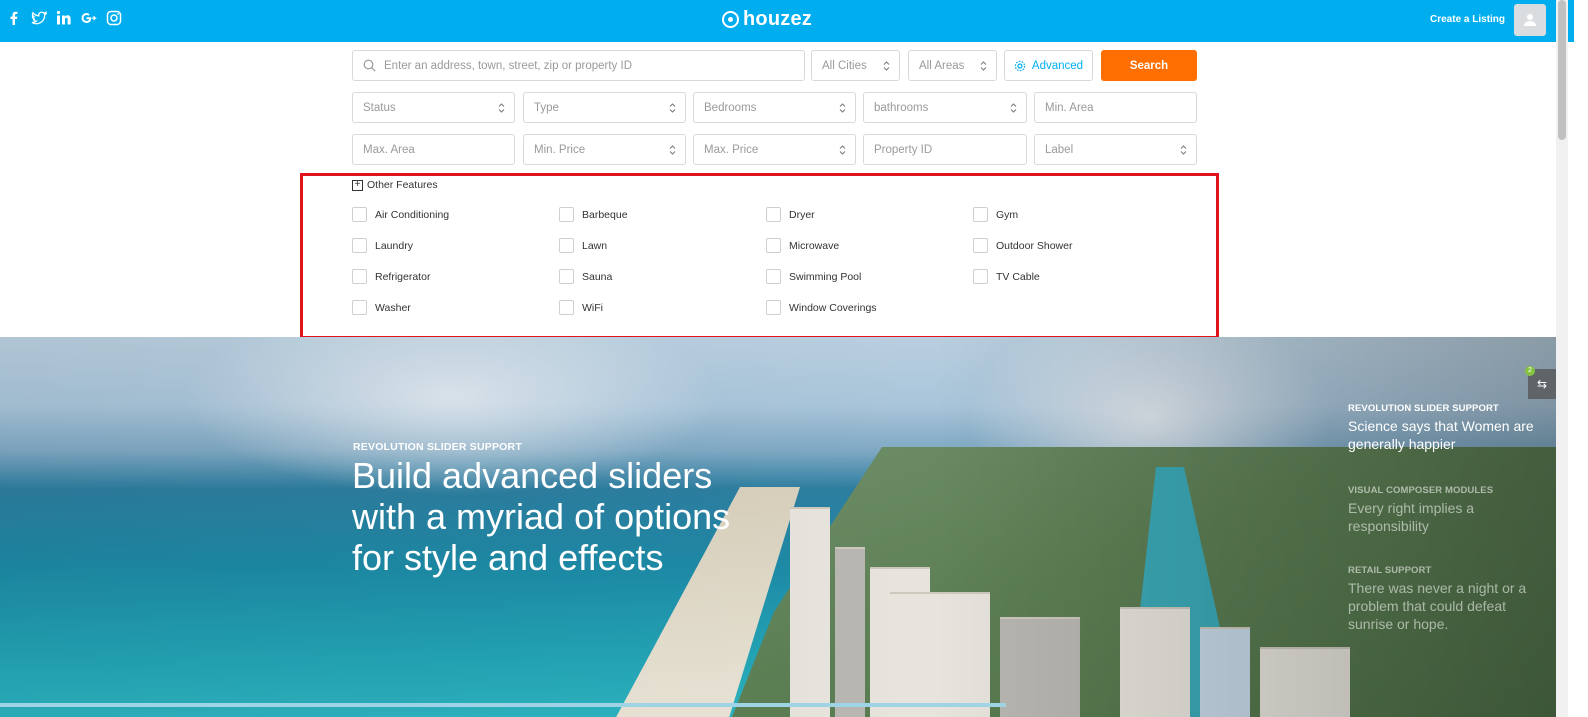 The image size is (1588, 717). What do you see at coordinates (402, 185) in the screenshot?
I see `other-features-label: Other Features` at bounding box center [402, 185].